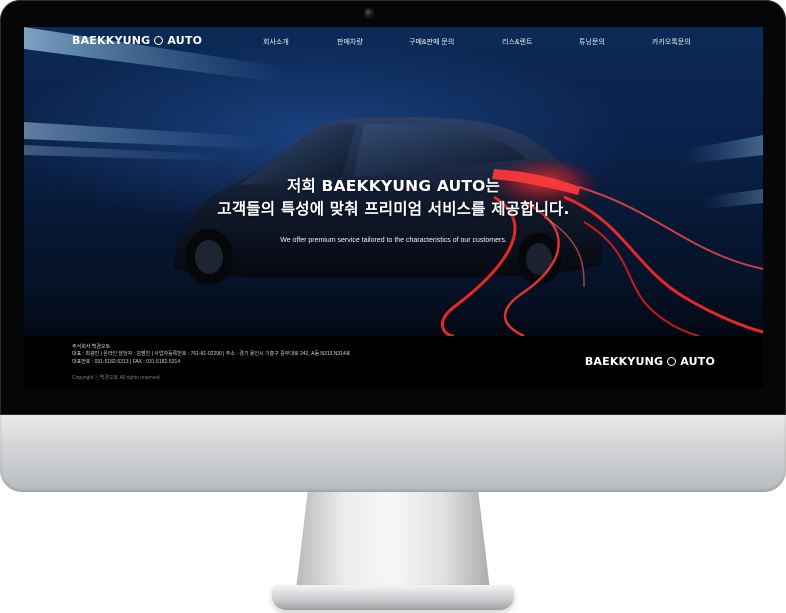  I want to click on footer-copyright: Copyright ⓒ백경오토 All rights reserved., so click(116, 378).